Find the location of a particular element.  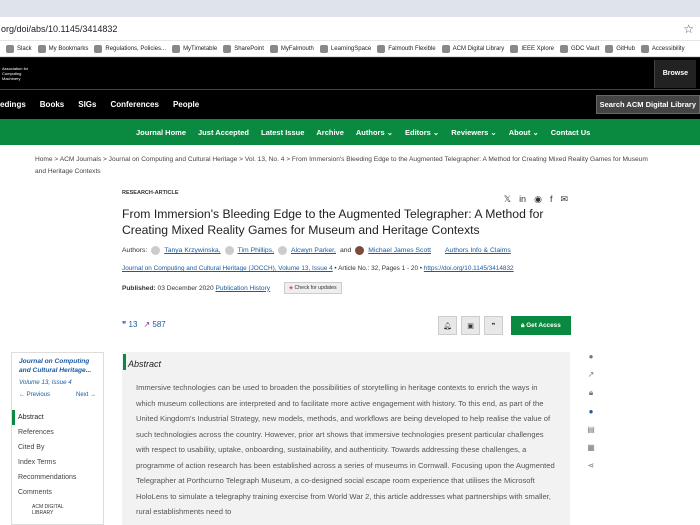

bell-icon: 🔔︎ is located at coordinates (447, 325).